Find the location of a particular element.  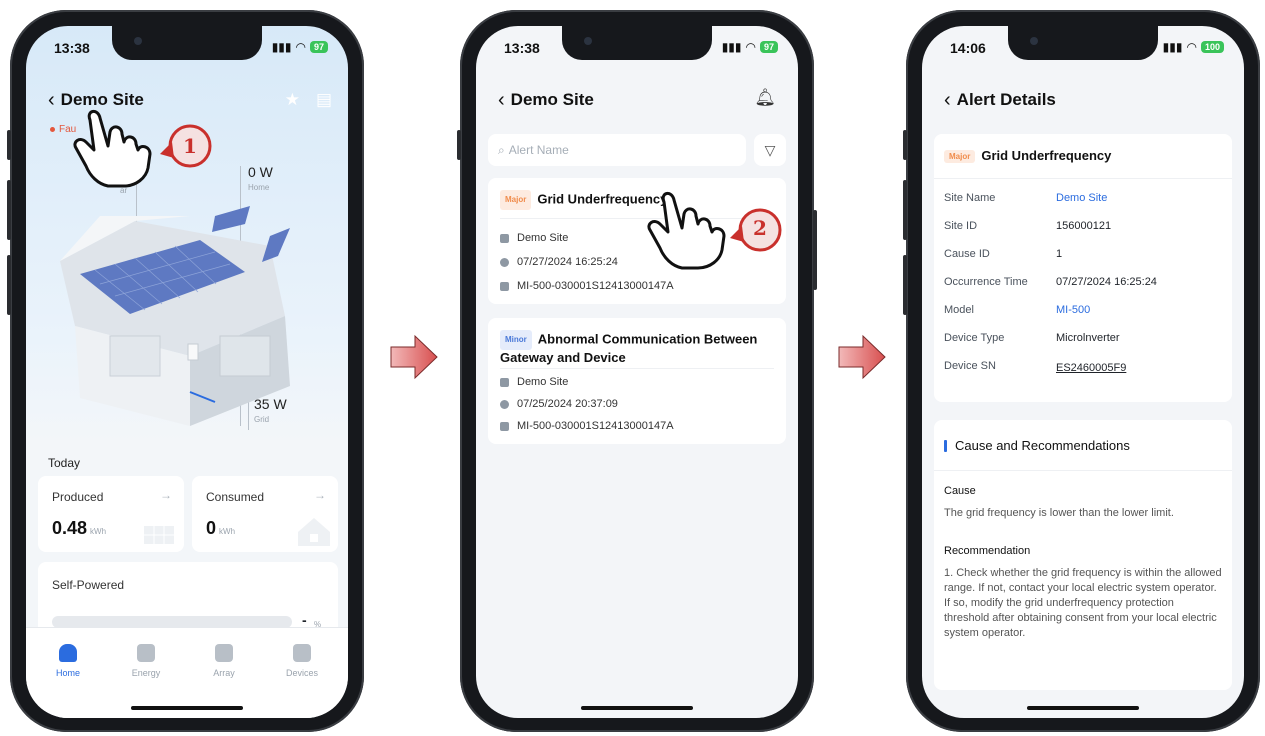

tab-energy: Energy is located at coordinates (146, 661).